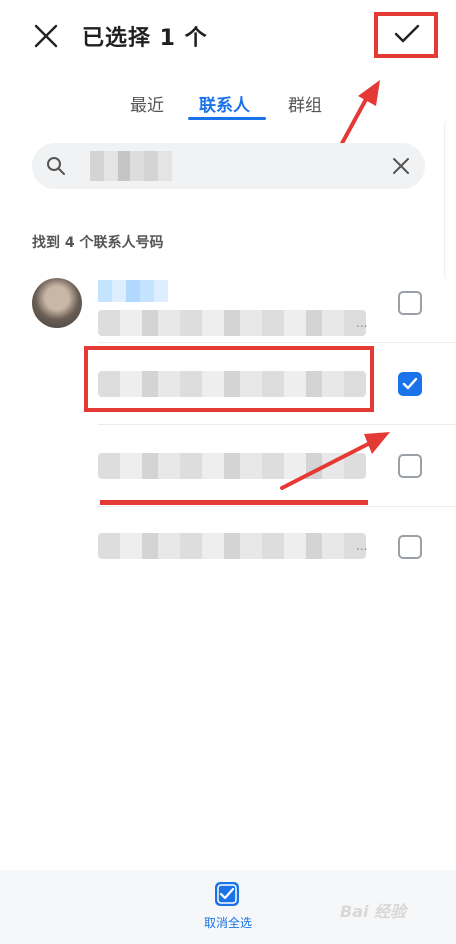 The height and width of the screenshot is (944, 456). I want to click on page-title: 已选择 1 个, so click(145, 38).